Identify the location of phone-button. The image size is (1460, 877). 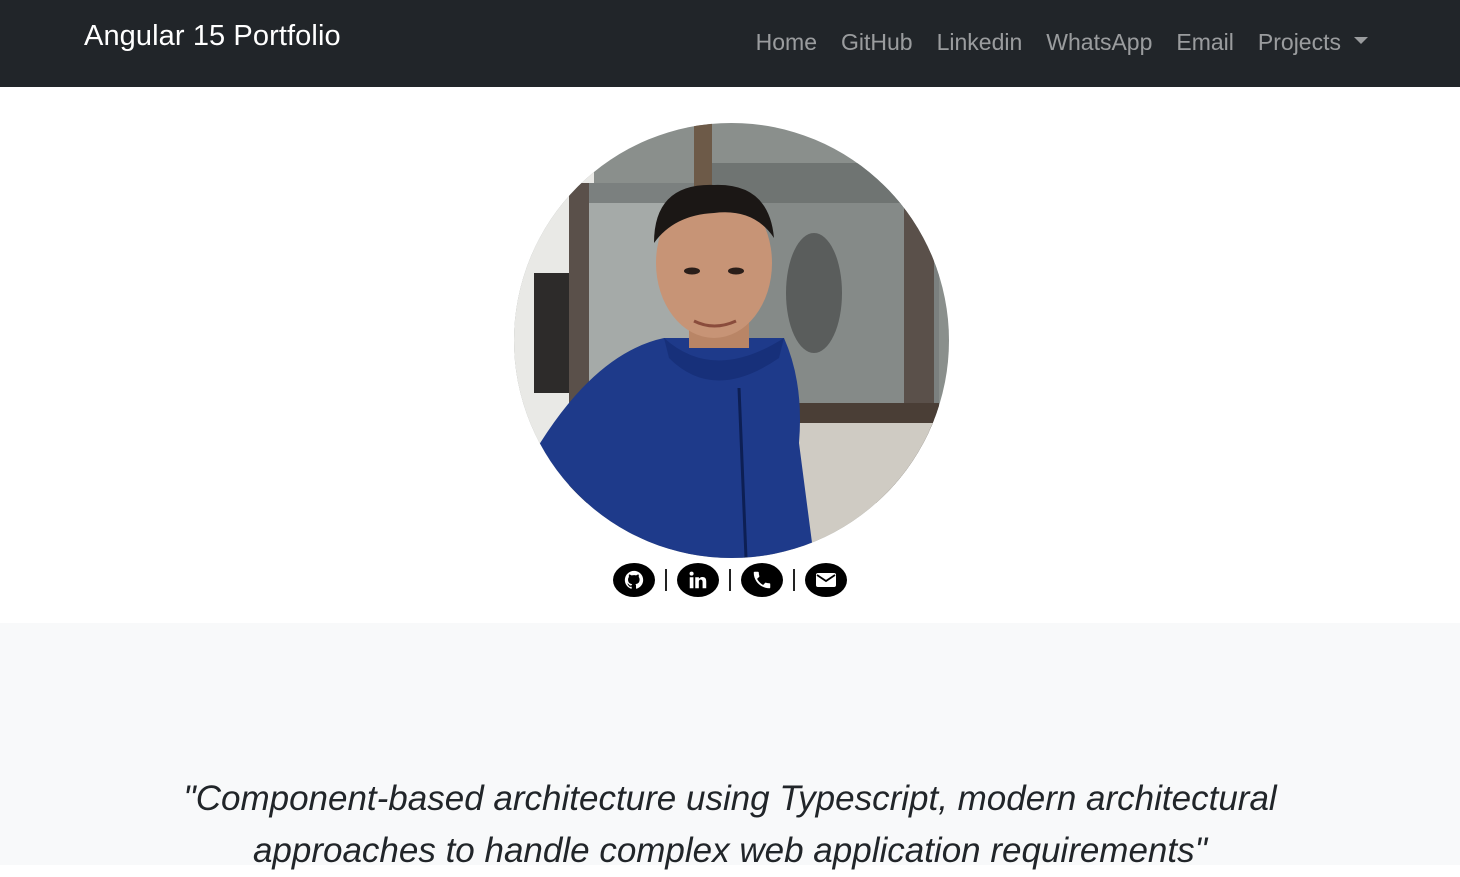
(762, 580).